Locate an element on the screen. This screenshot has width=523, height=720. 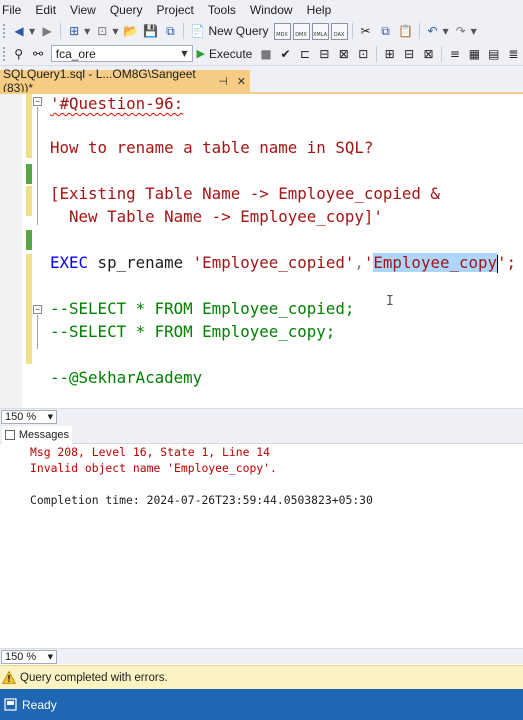
client-stats-icon: ⊠ is located at coordinates (428, 54).